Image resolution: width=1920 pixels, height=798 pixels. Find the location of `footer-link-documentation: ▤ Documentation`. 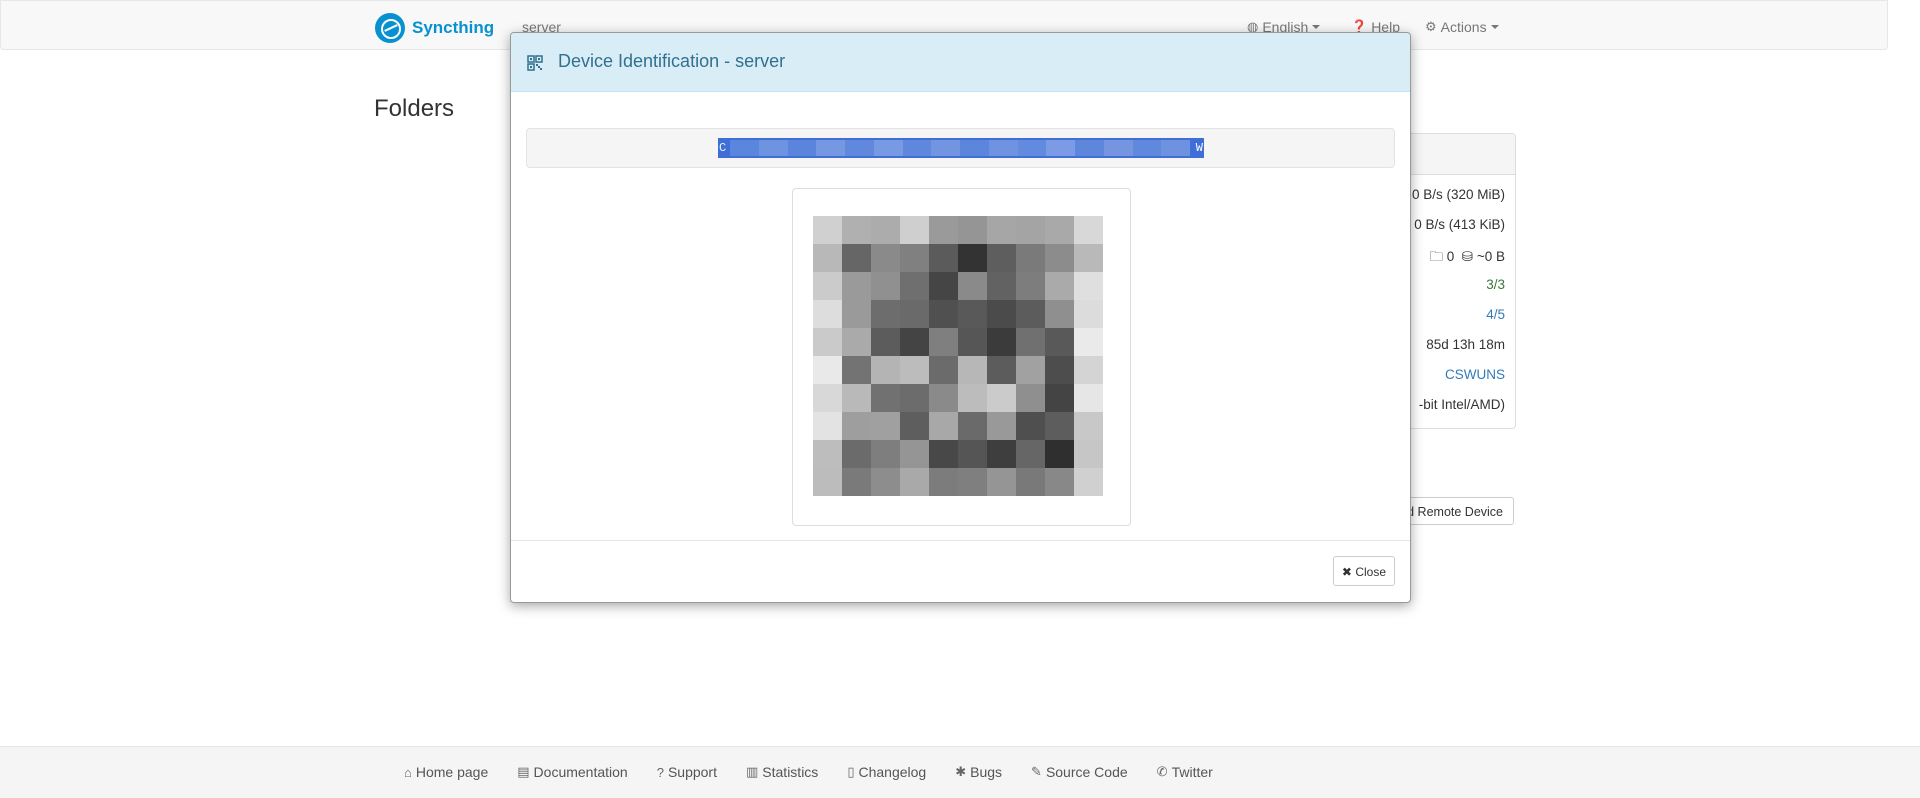

footer-link-documentation: ▤ Documentation is located at coordinates (572, 772).